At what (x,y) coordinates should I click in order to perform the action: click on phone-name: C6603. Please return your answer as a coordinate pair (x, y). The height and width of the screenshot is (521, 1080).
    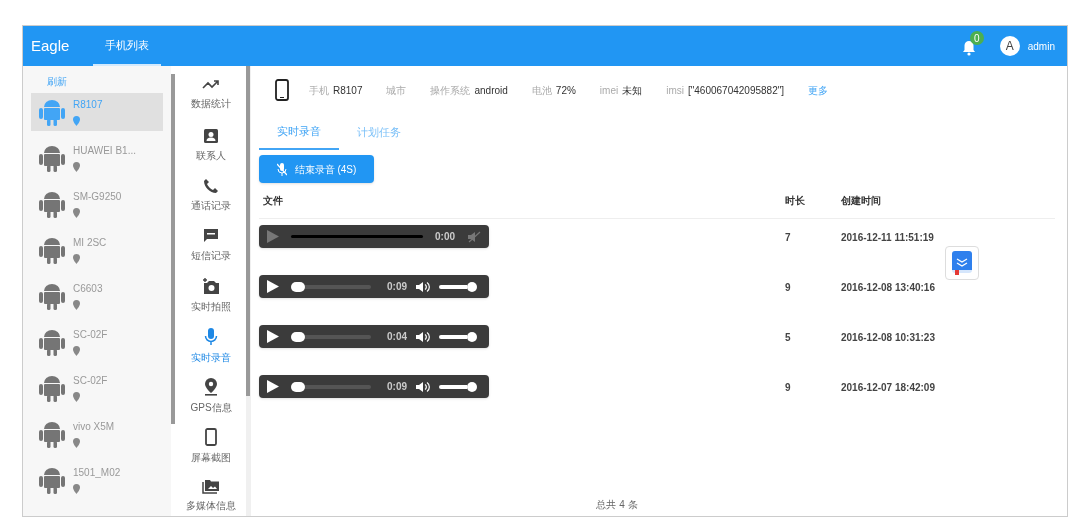
    Looking at the image, I should click on (88, 289).